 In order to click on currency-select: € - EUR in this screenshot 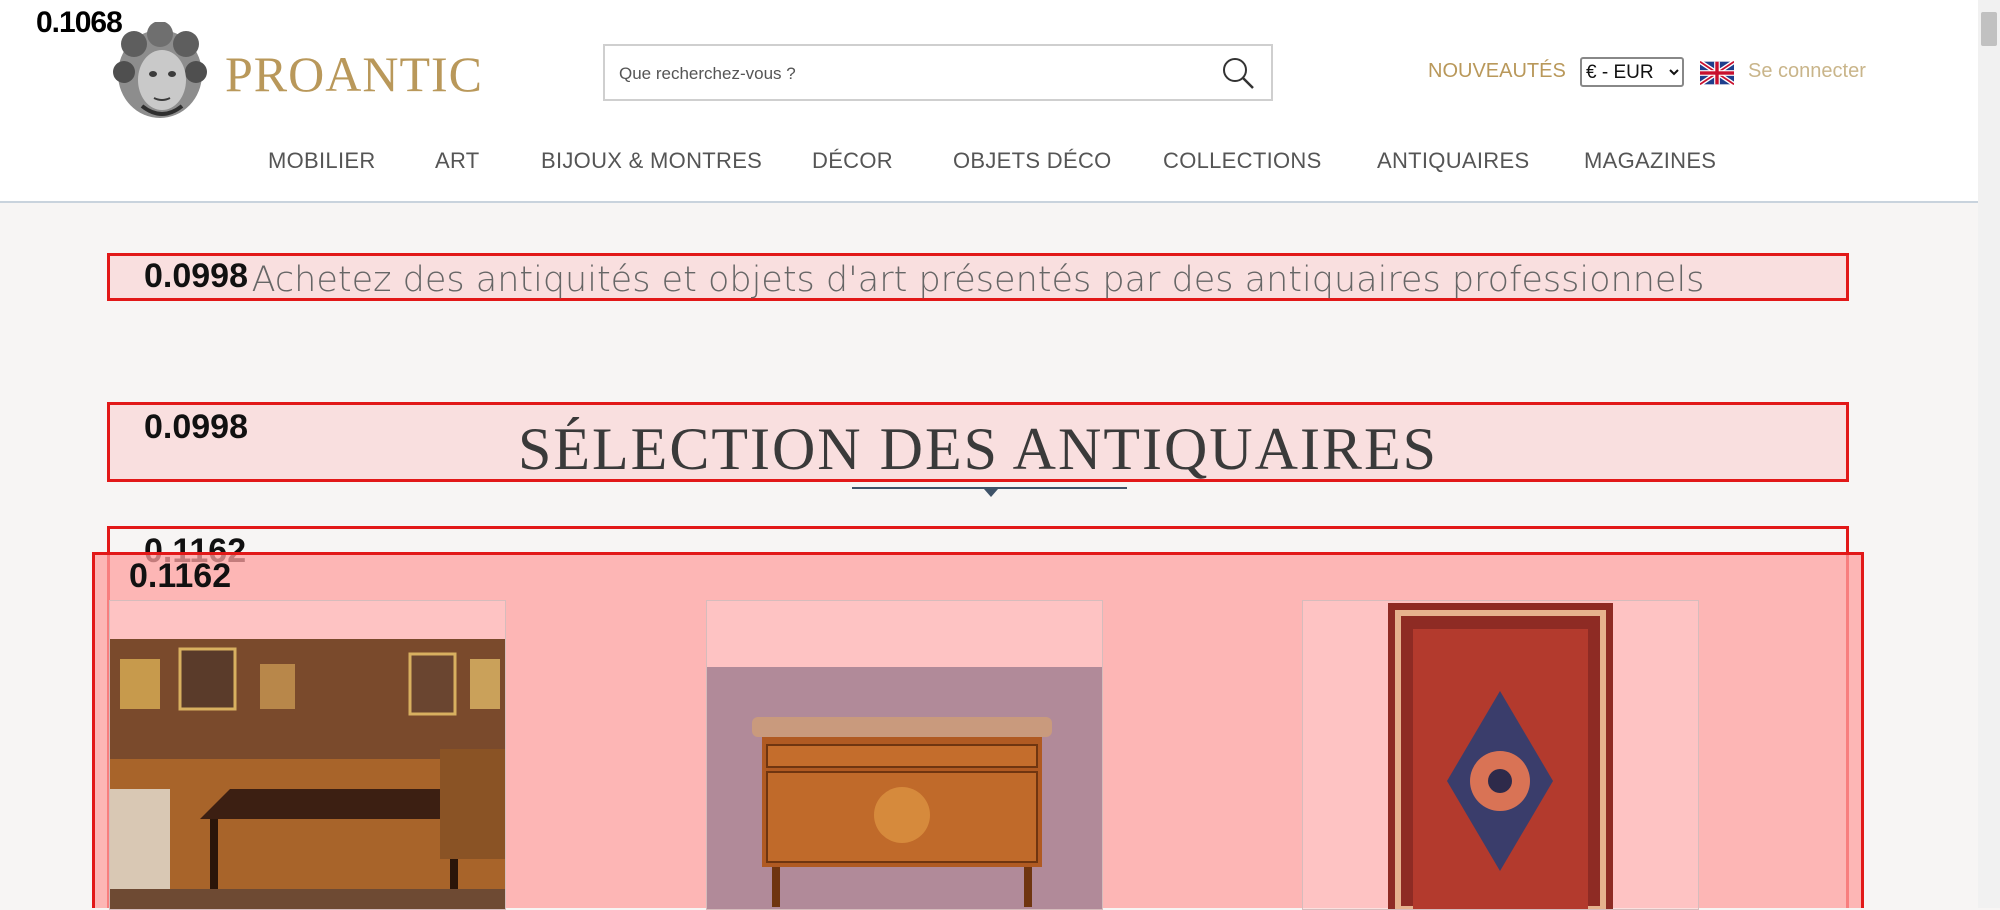, I will do `click(1632, 72)`.